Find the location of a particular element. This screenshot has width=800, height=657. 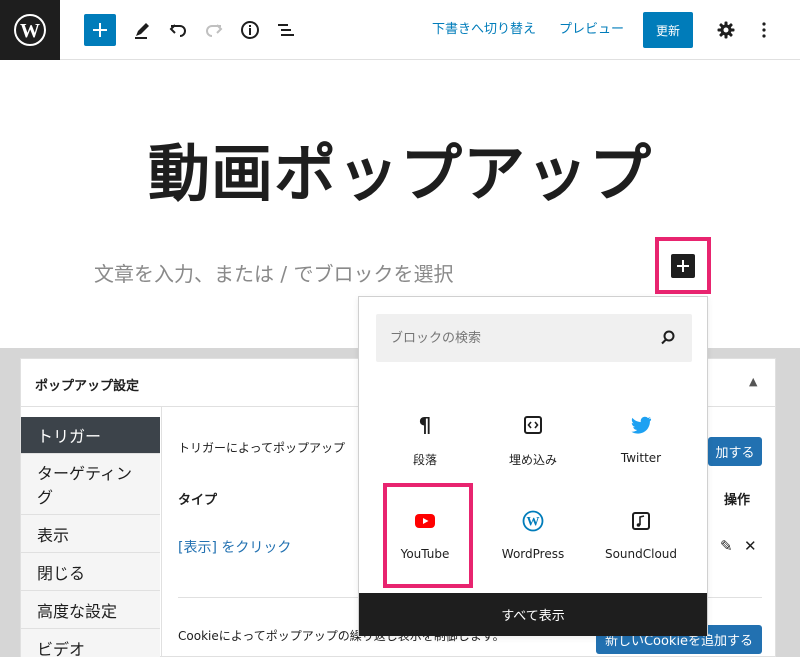

edit-pencil-icon: ✎ is located at coordinates (726, 546).